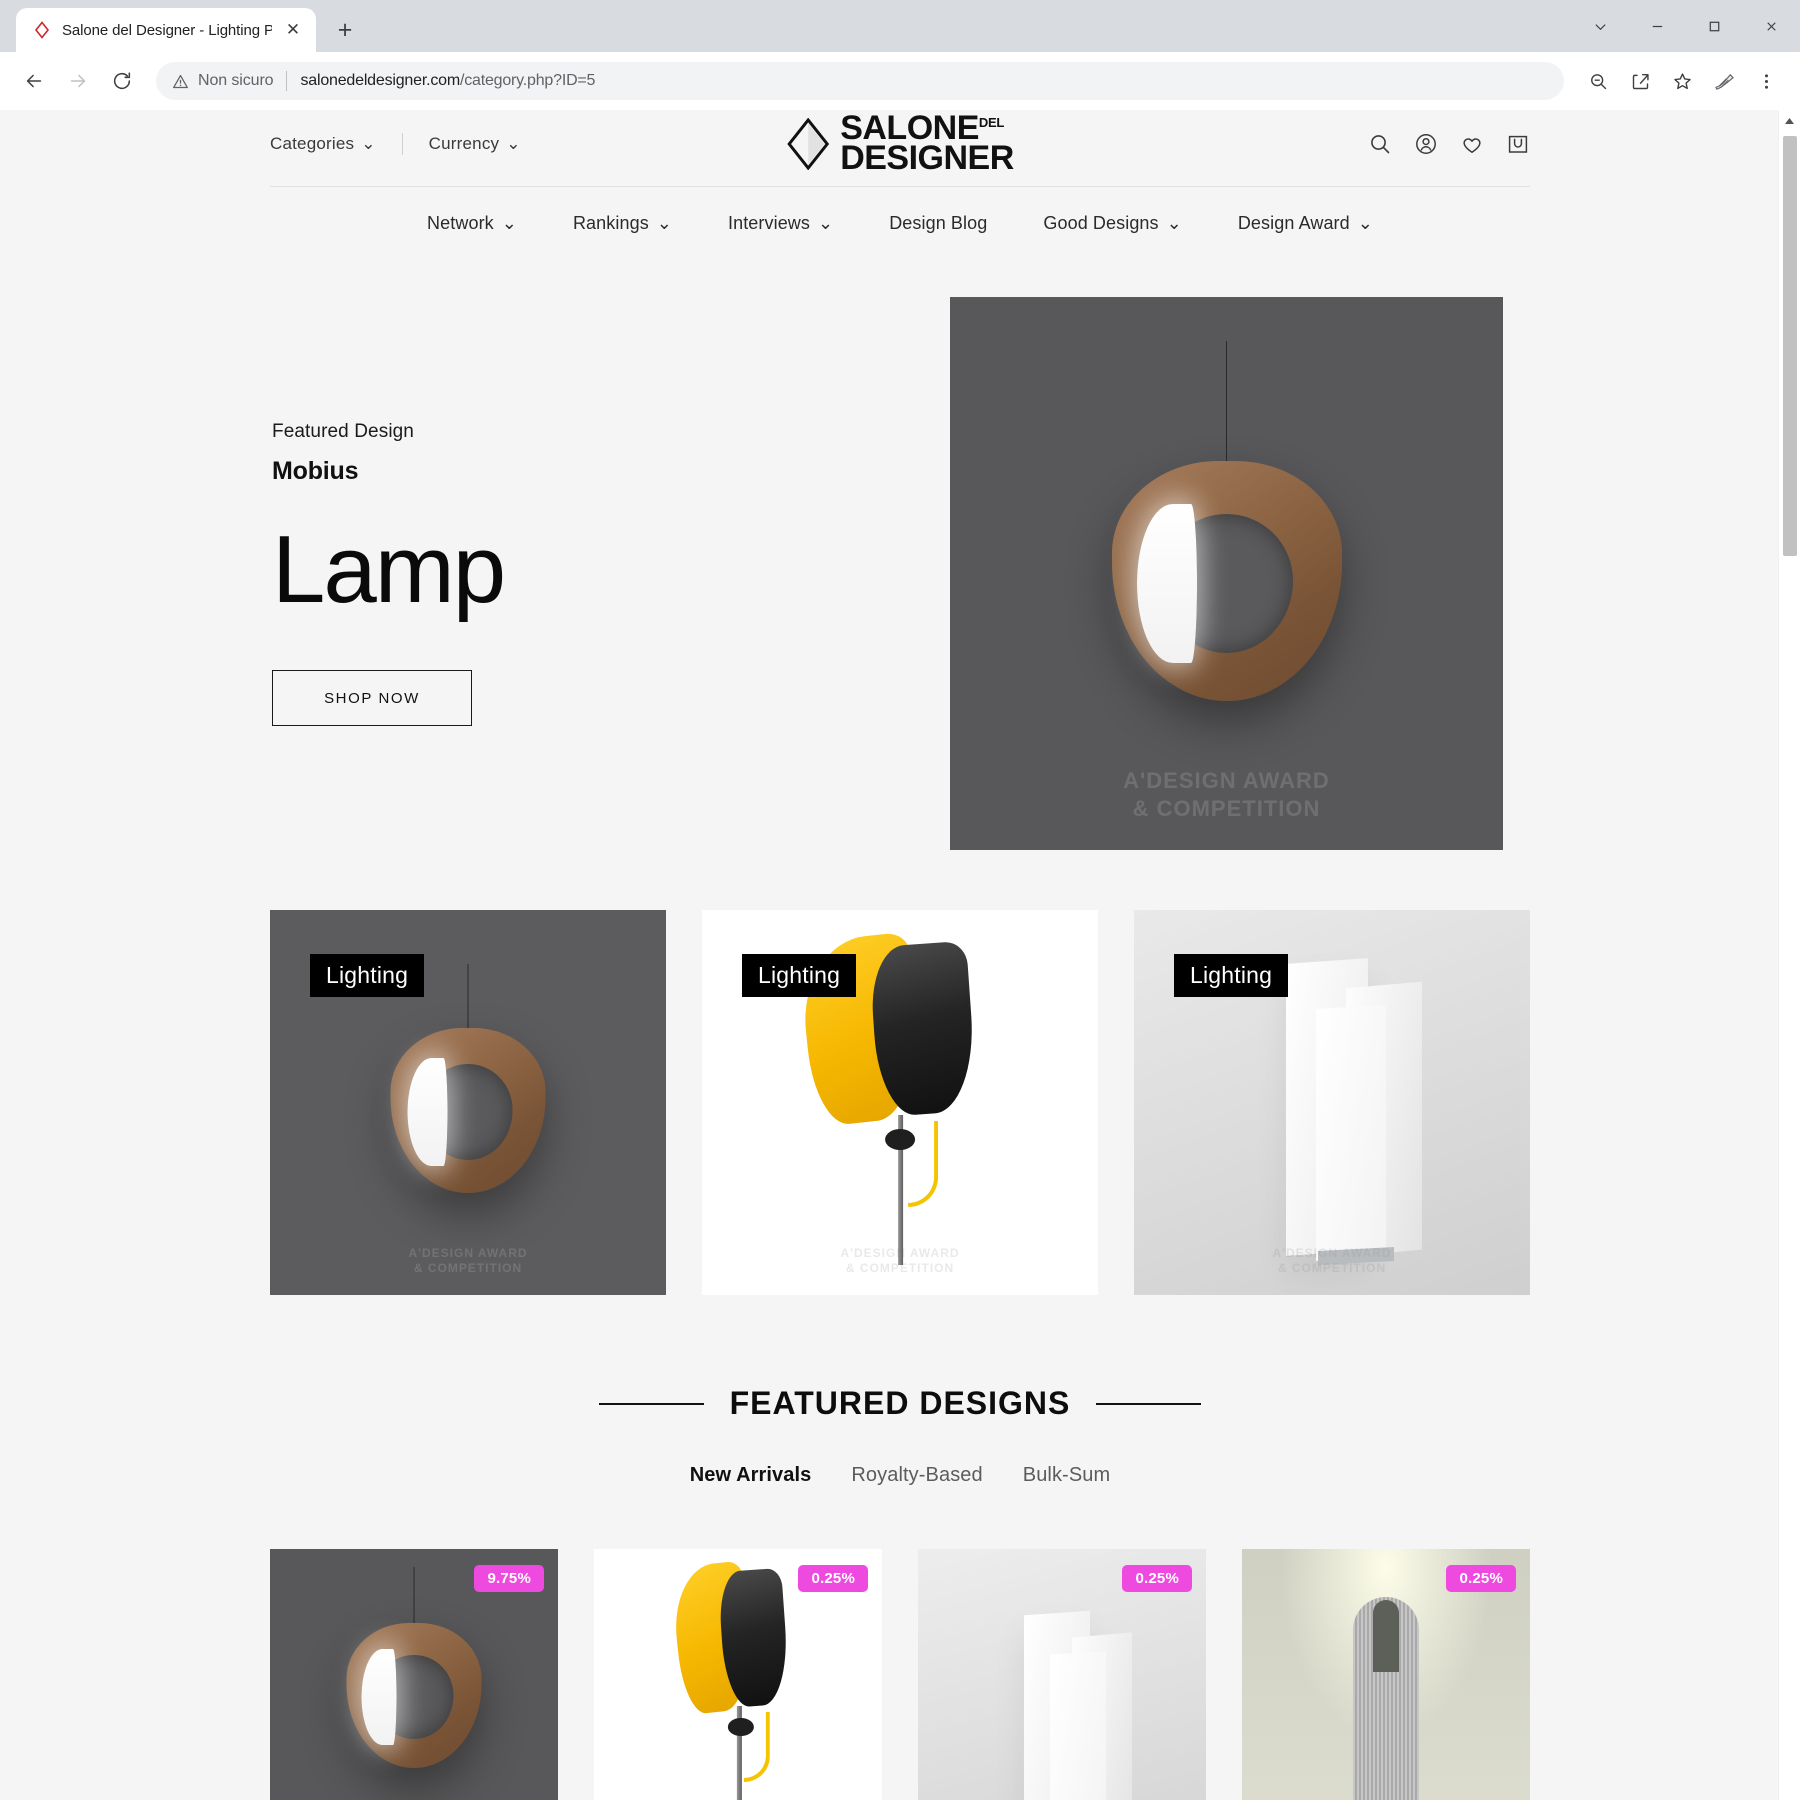  What do you see at coordinates (323, 144) in the screenshot?
I see `categories-dropdown: Categories ⌄` at bounding box center [323, 144].